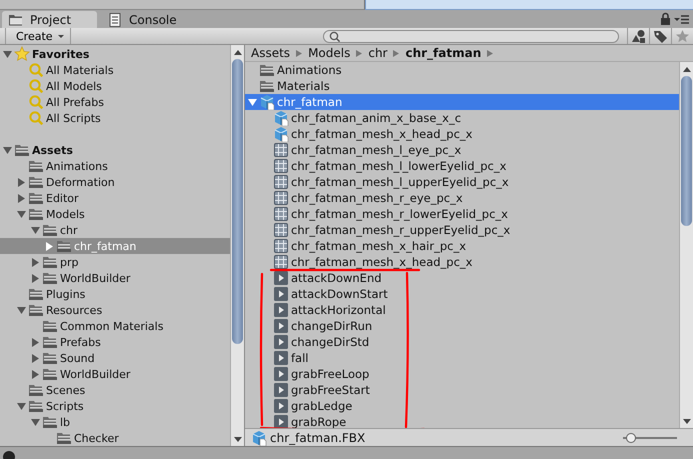  What do you see at coordinates (148, 19) in the screenshot?
I see `tab: Console` at bounding box center [148, 19].